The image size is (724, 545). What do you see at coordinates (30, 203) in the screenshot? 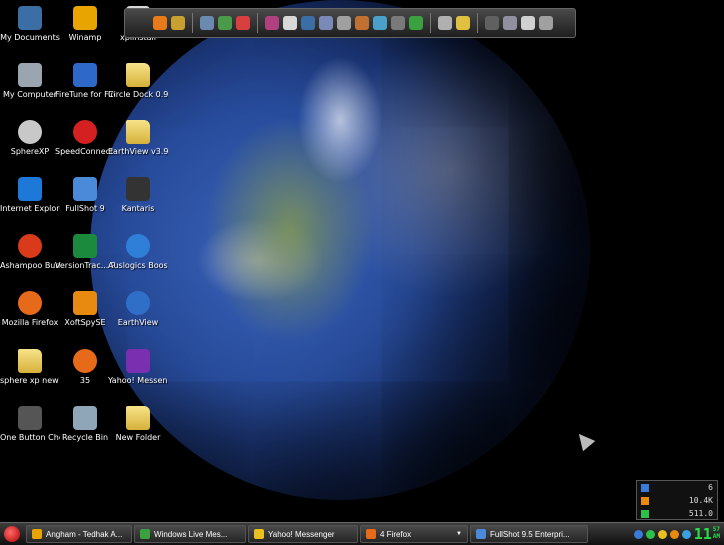
I see `desktop-icon: Internet Explorer` at bounding box center [30, 203].